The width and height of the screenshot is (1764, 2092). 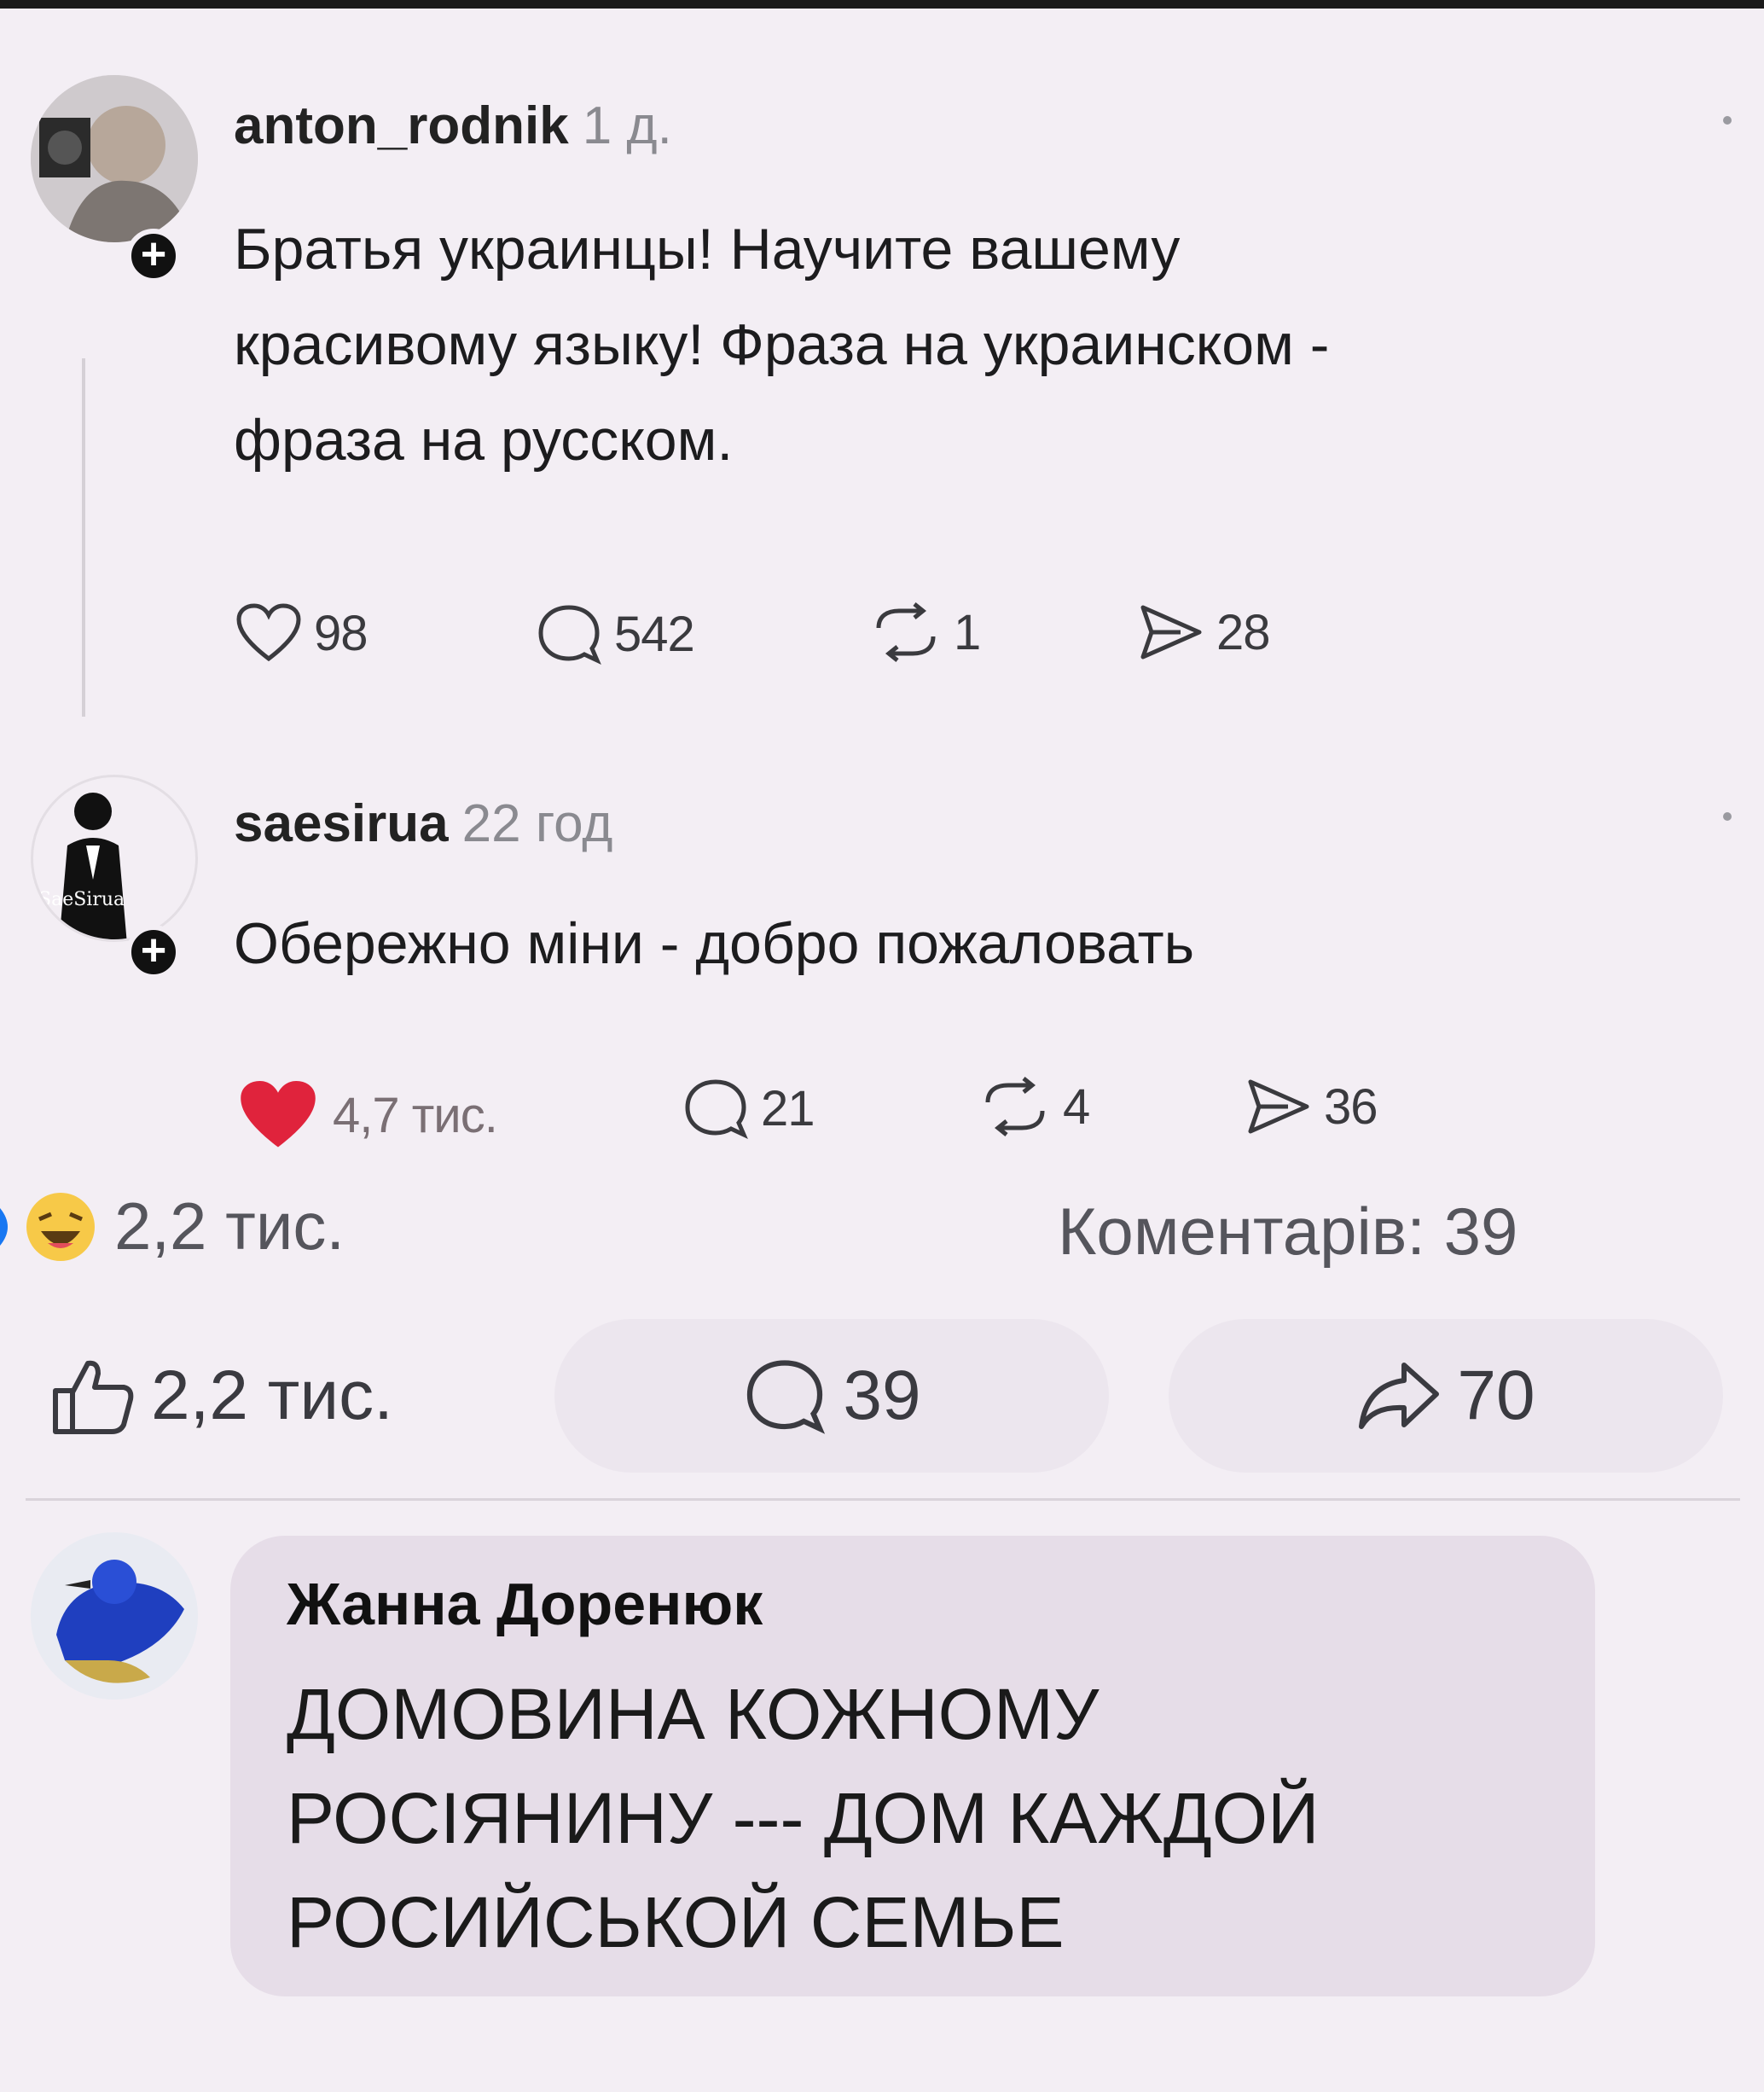 What do you see at coordinates (415, 1115) in the screenshot?
I see `like-count: 4,7 тис.` at bounding box center [415, 1115].